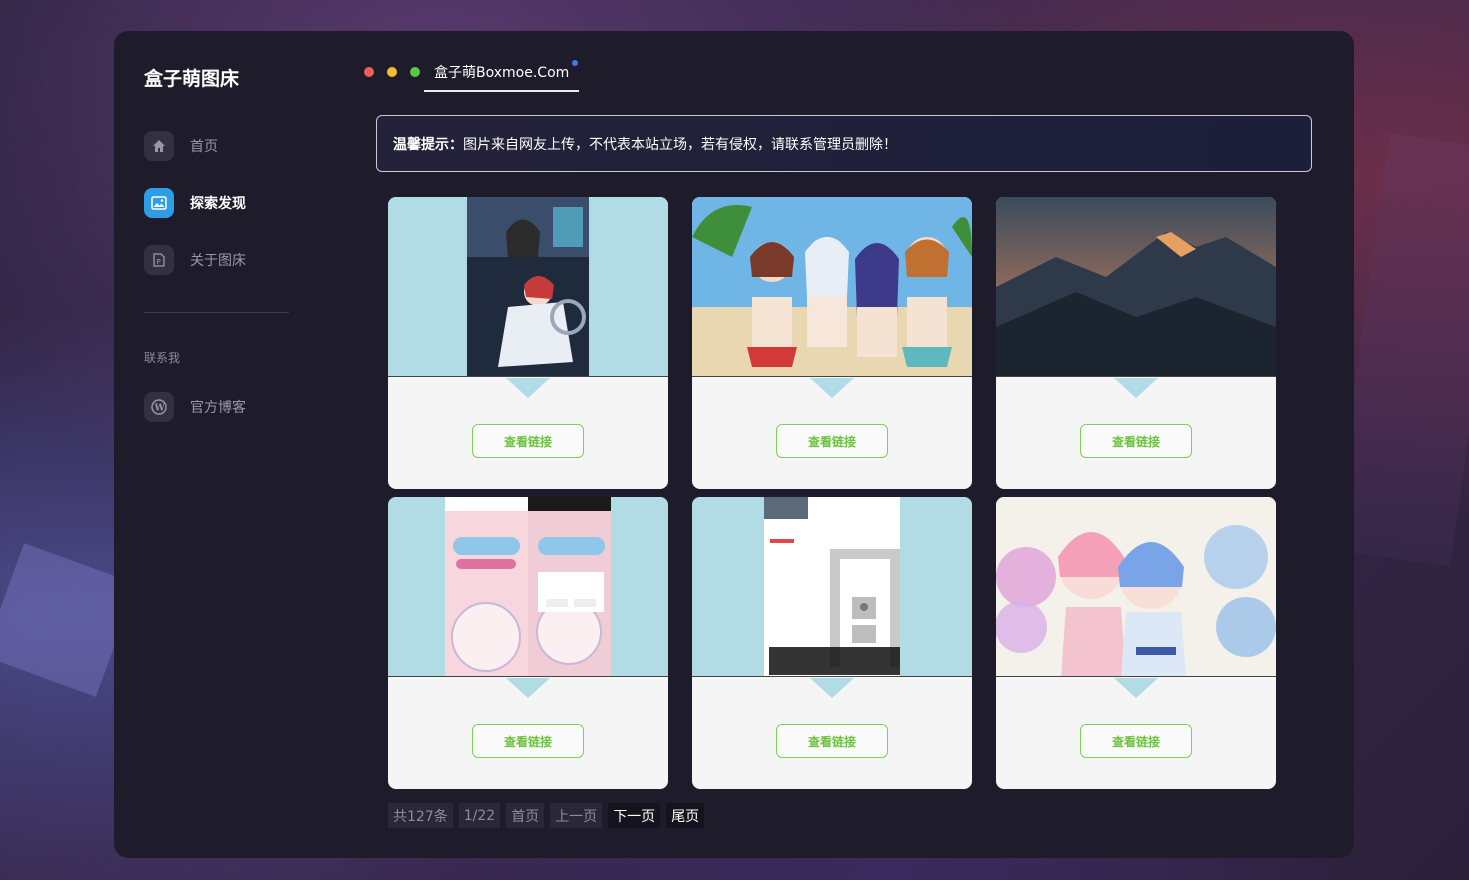 The width and height of the screenshot is (1469, 880). I want to click on sidebar-item-home: 首页, so click(229, 146).